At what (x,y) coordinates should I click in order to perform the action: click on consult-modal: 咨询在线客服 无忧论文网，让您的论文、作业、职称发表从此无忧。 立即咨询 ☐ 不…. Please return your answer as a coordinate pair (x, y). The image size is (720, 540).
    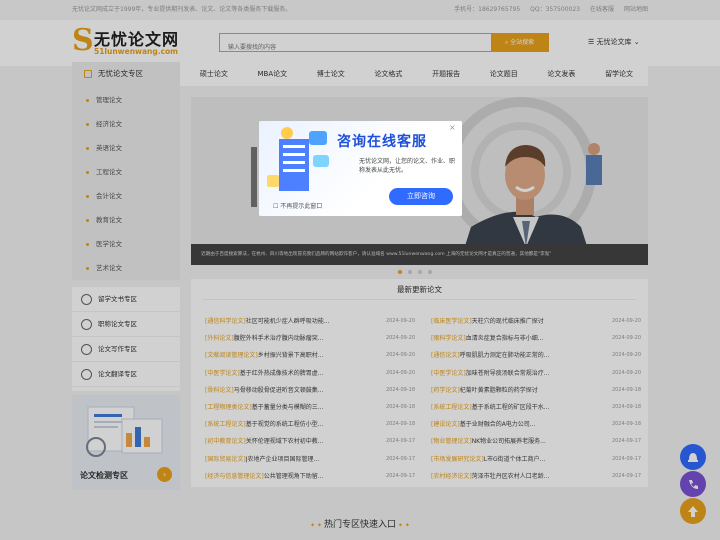
    Looking at the image, I should click on (360, 168).